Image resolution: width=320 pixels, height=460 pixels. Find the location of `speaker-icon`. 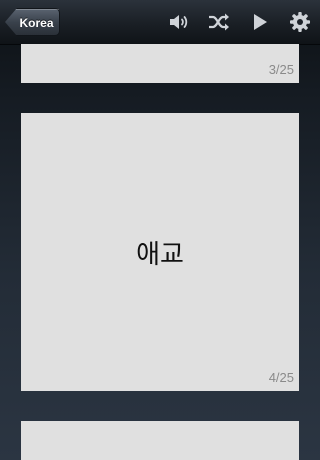

speaker-icon is located at coordinates (179, 22).